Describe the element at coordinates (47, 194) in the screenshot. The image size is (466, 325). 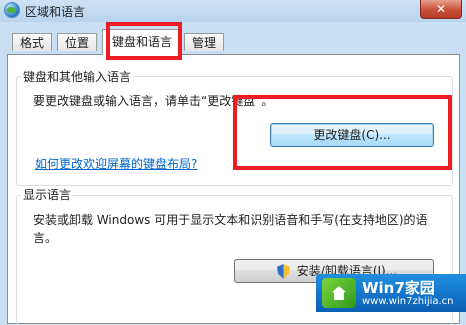
I see `display-language-legend: 显示语言` at that location.